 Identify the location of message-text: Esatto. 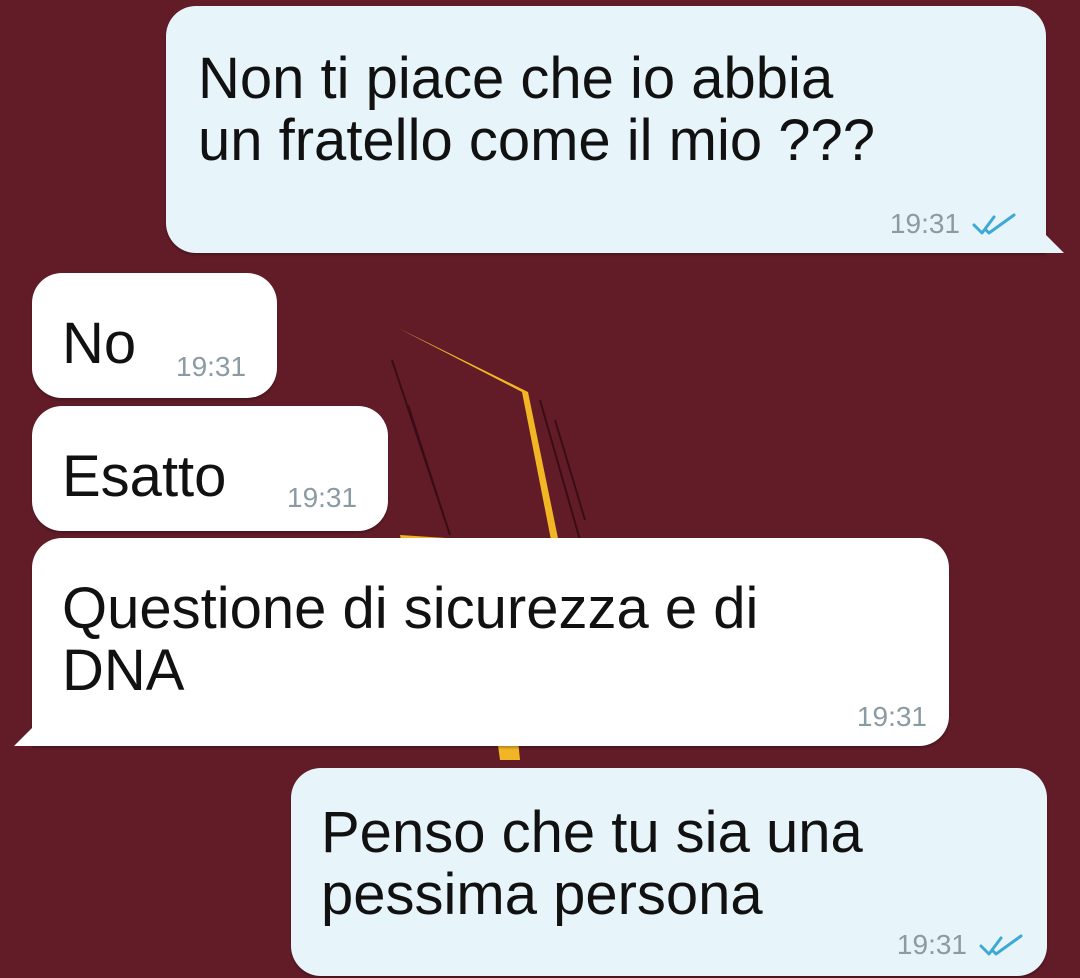
(144, 476).